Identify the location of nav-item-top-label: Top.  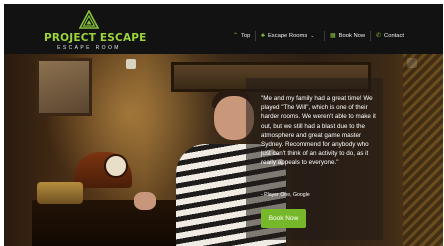
(246, 36).